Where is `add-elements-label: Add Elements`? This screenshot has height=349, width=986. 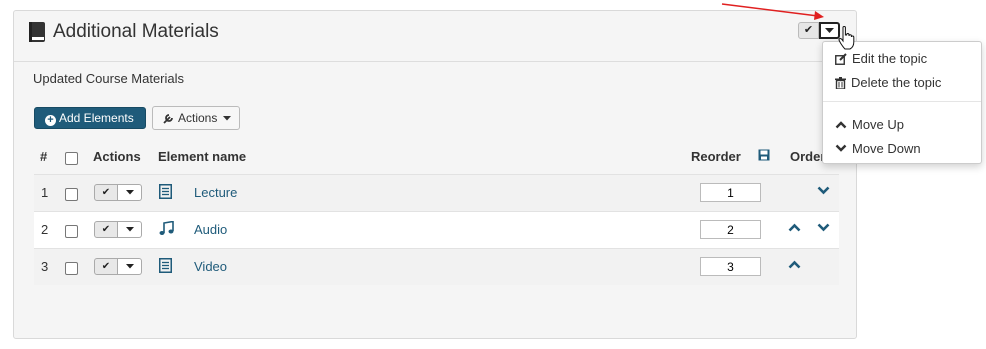 add-elements-label: Add Elements is located at coordinates (96, 118).